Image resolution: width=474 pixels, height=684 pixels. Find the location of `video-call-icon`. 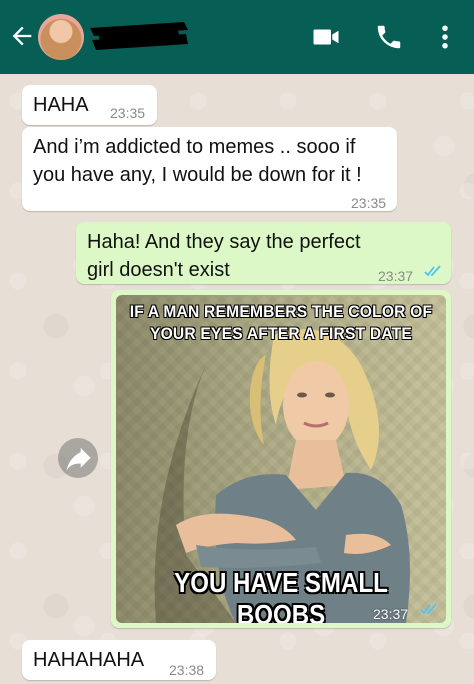

video-call-icon is located at coordinates (326, 37).